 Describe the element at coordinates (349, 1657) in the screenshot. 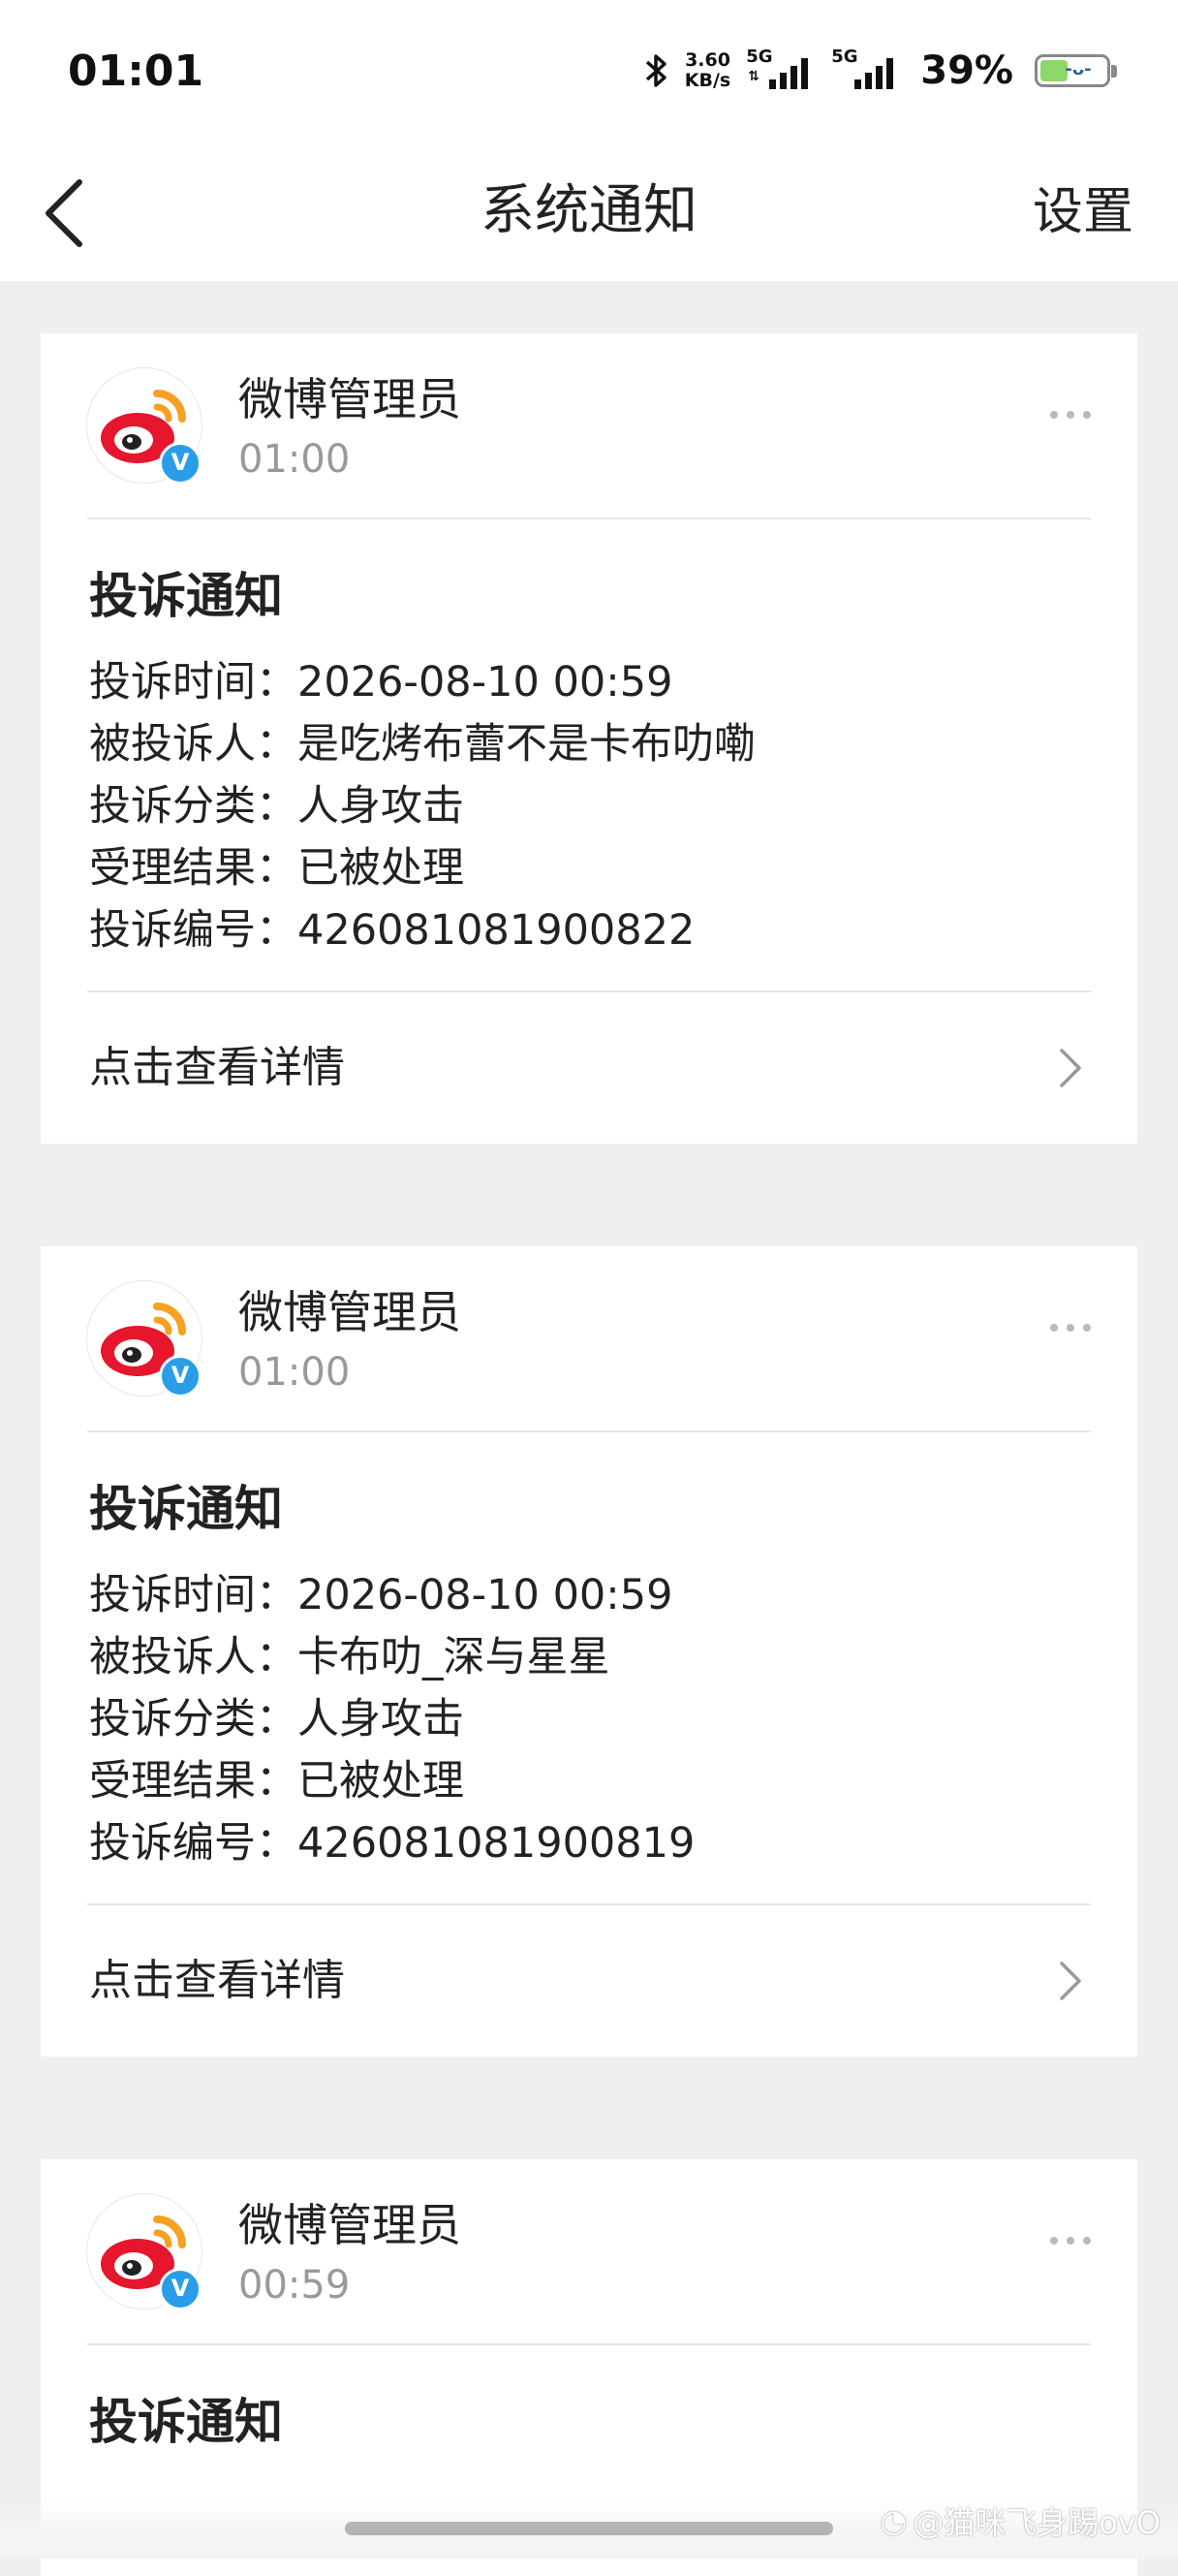

I see `complaint-target: 被投诉人：卡布叻_深与星星` at that location.